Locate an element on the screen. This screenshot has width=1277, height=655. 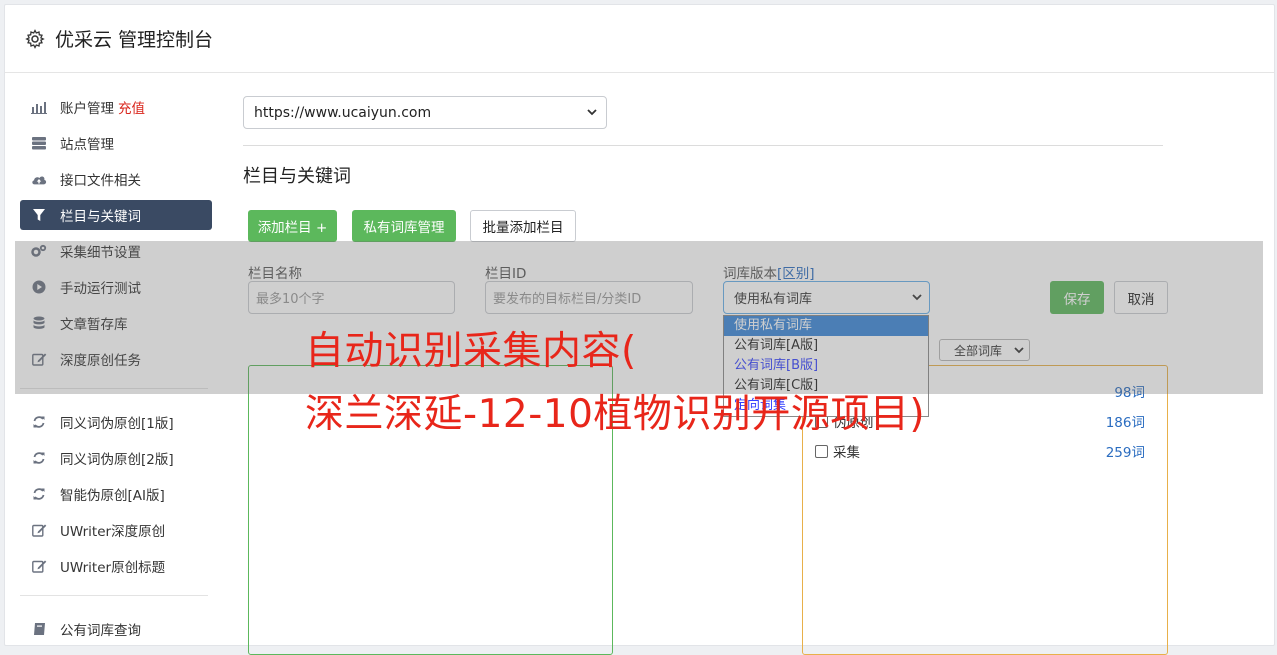
sidebar-item-uwriter-title: UWriter原创标题 is located at coordinates (116, 566).